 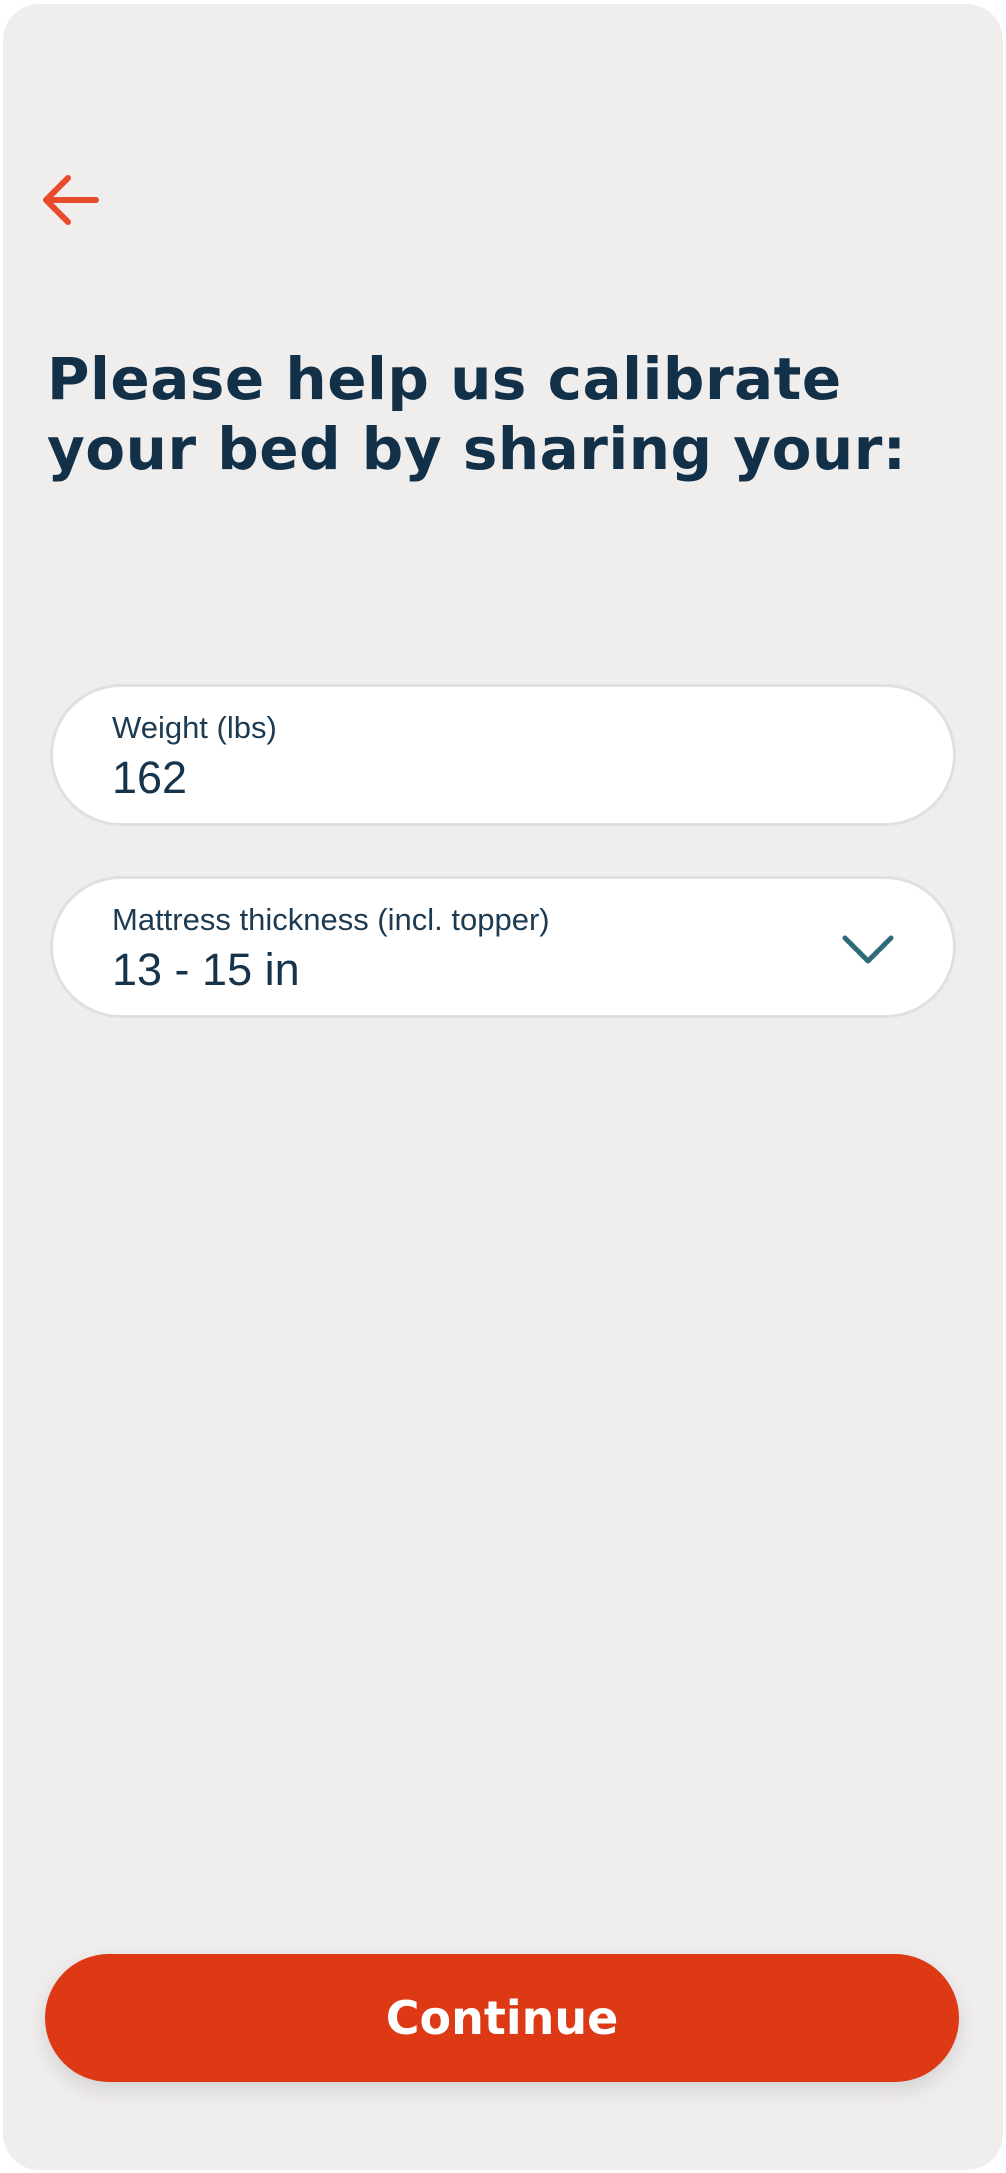 I want to click on arrow-left-icon, so click(x=69, y=202).